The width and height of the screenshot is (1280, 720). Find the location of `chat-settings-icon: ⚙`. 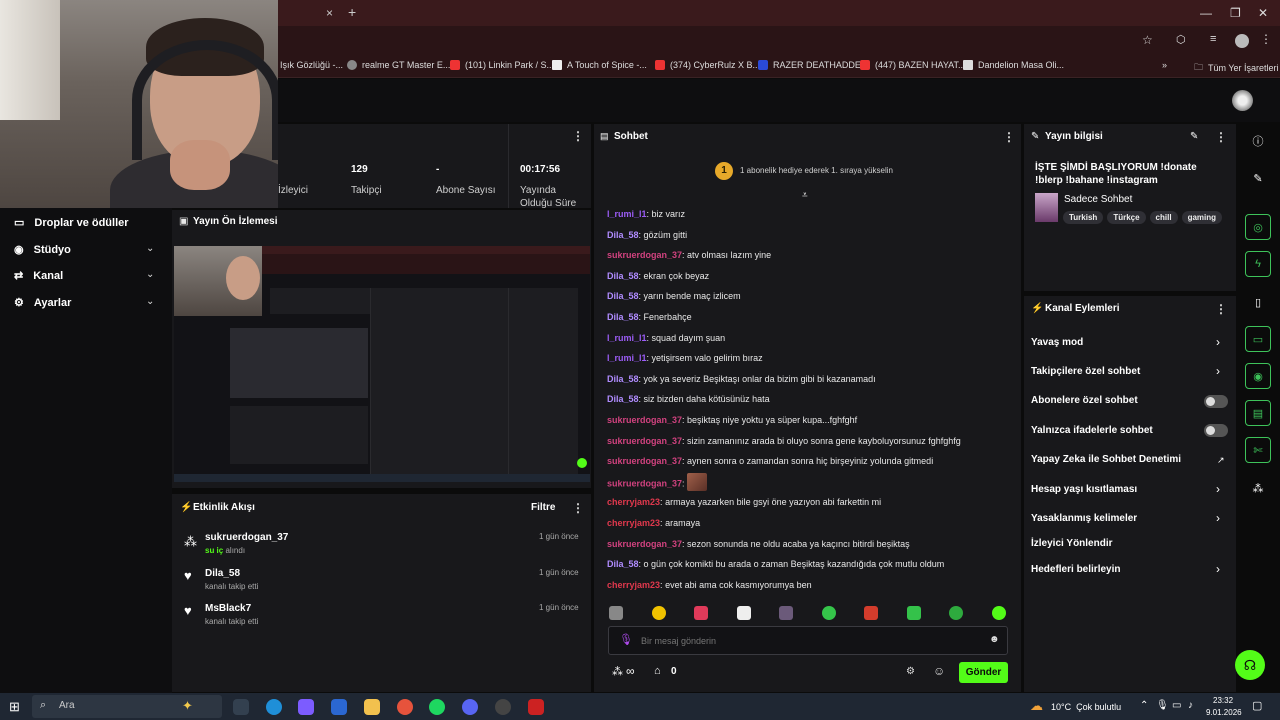

chat-settings-icon: ⚙ is located at coordinates (910, 671).